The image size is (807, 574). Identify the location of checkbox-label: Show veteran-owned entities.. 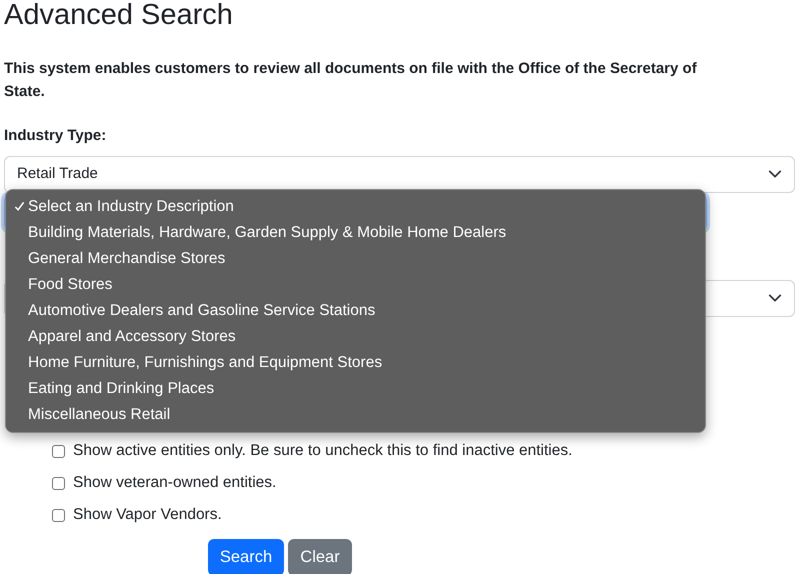
(174, 483).